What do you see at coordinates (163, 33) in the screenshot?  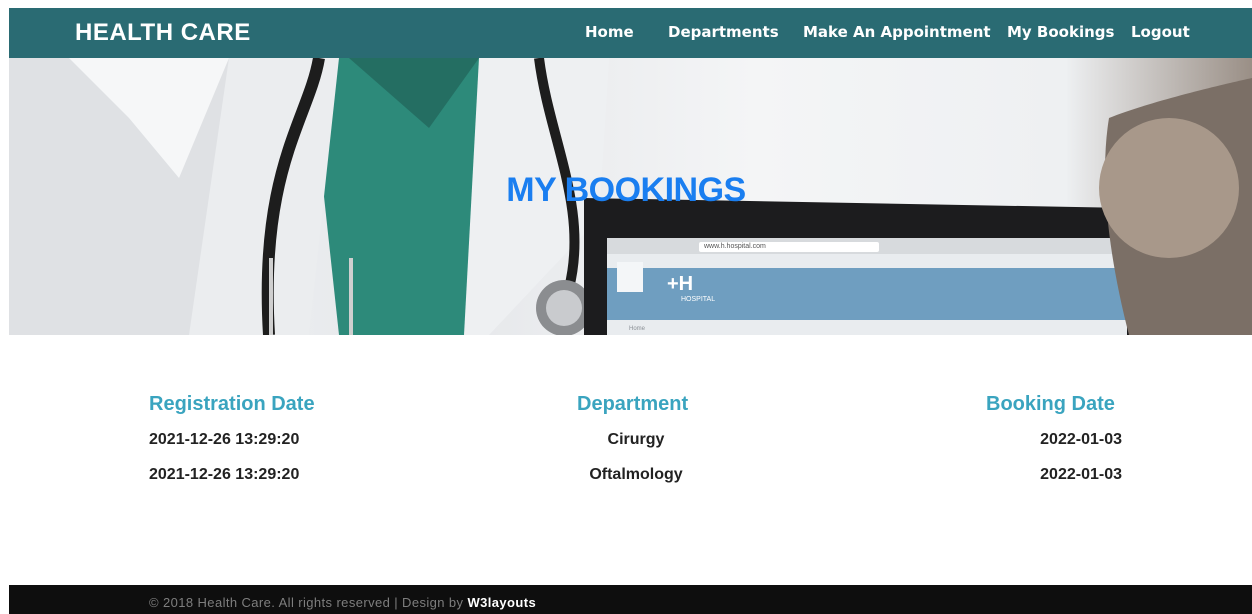 I see `brand-logo: HEALTH CARE` at bounding box center [163, 33].